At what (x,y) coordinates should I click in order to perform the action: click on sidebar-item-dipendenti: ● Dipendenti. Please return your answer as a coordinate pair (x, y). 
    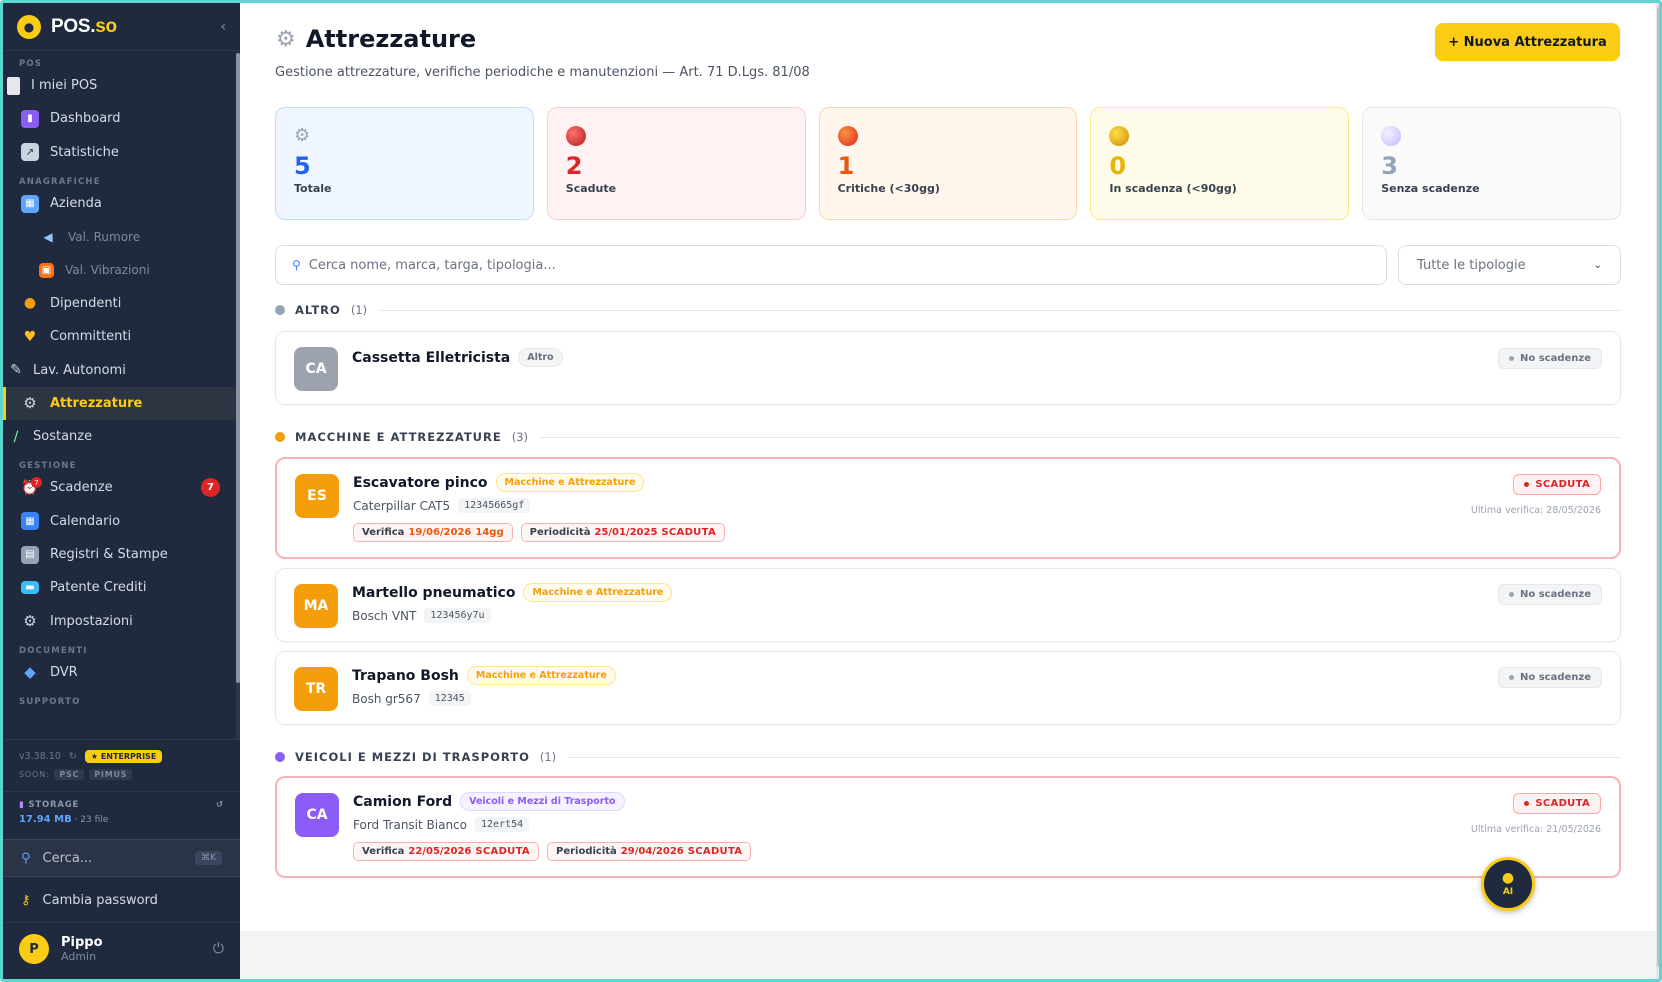
    Looking at the image, I should click on (119, 303).